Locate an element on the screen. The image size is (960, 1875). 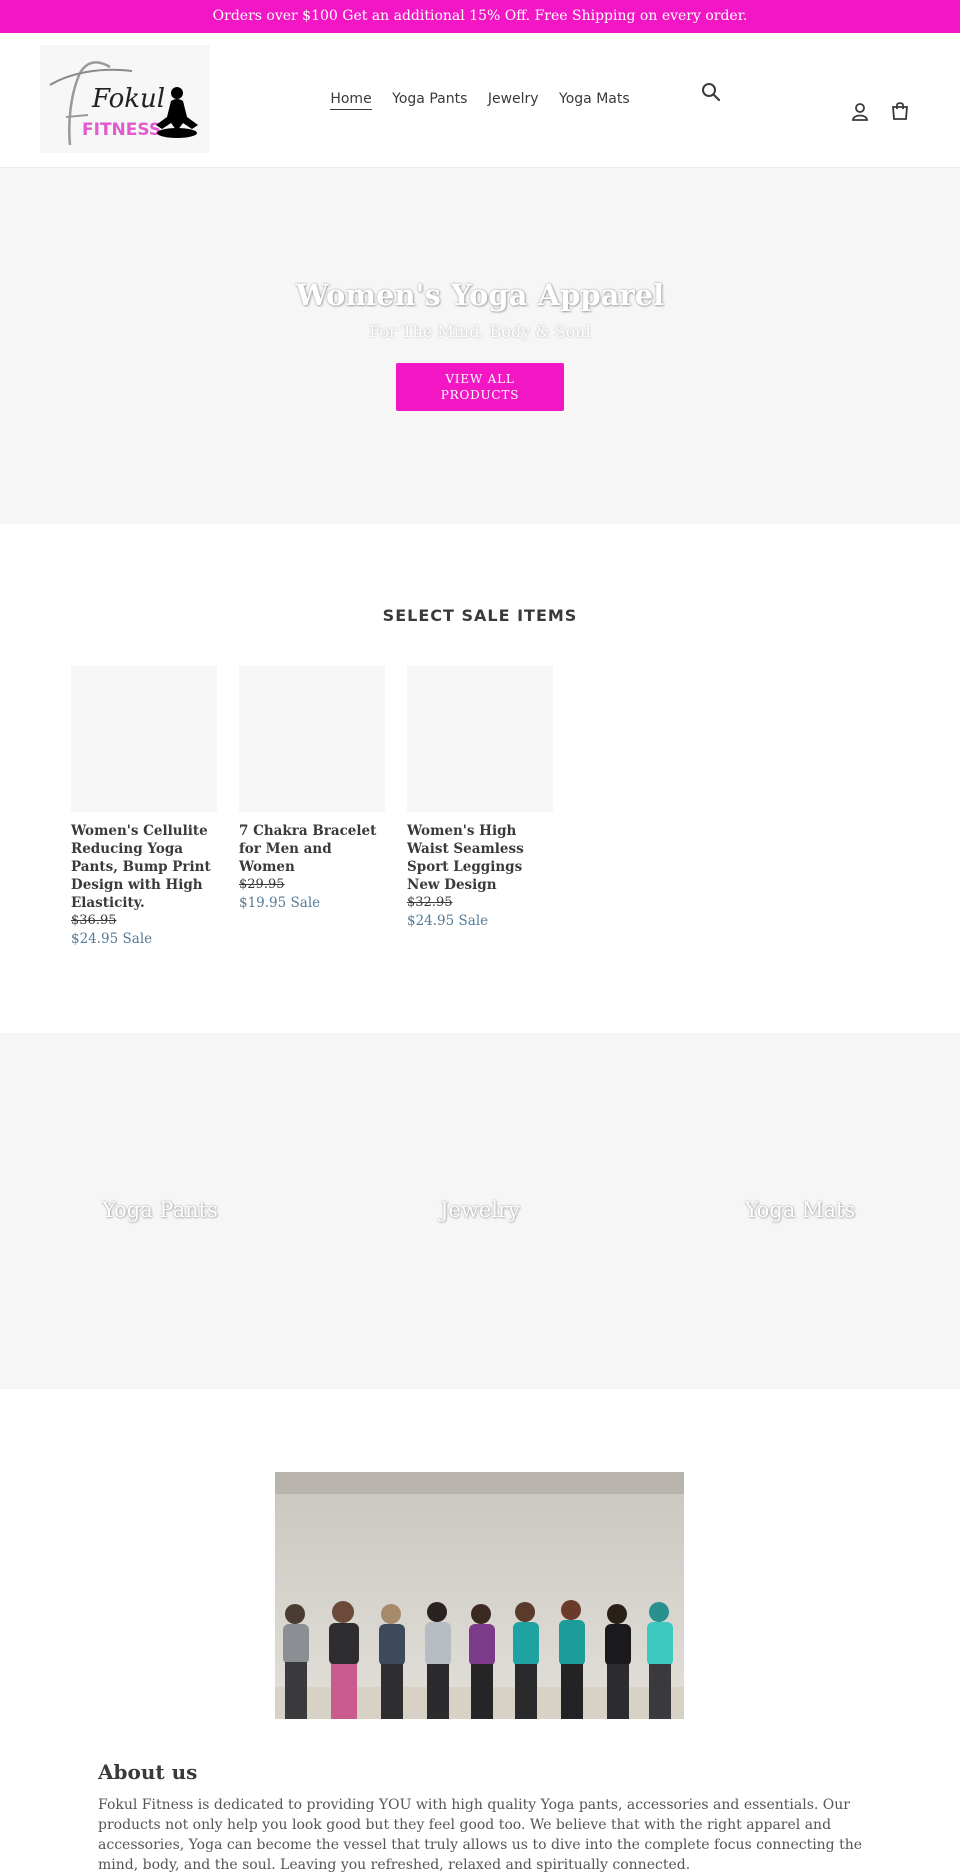
about-image is located at coordinates (479, 1595).